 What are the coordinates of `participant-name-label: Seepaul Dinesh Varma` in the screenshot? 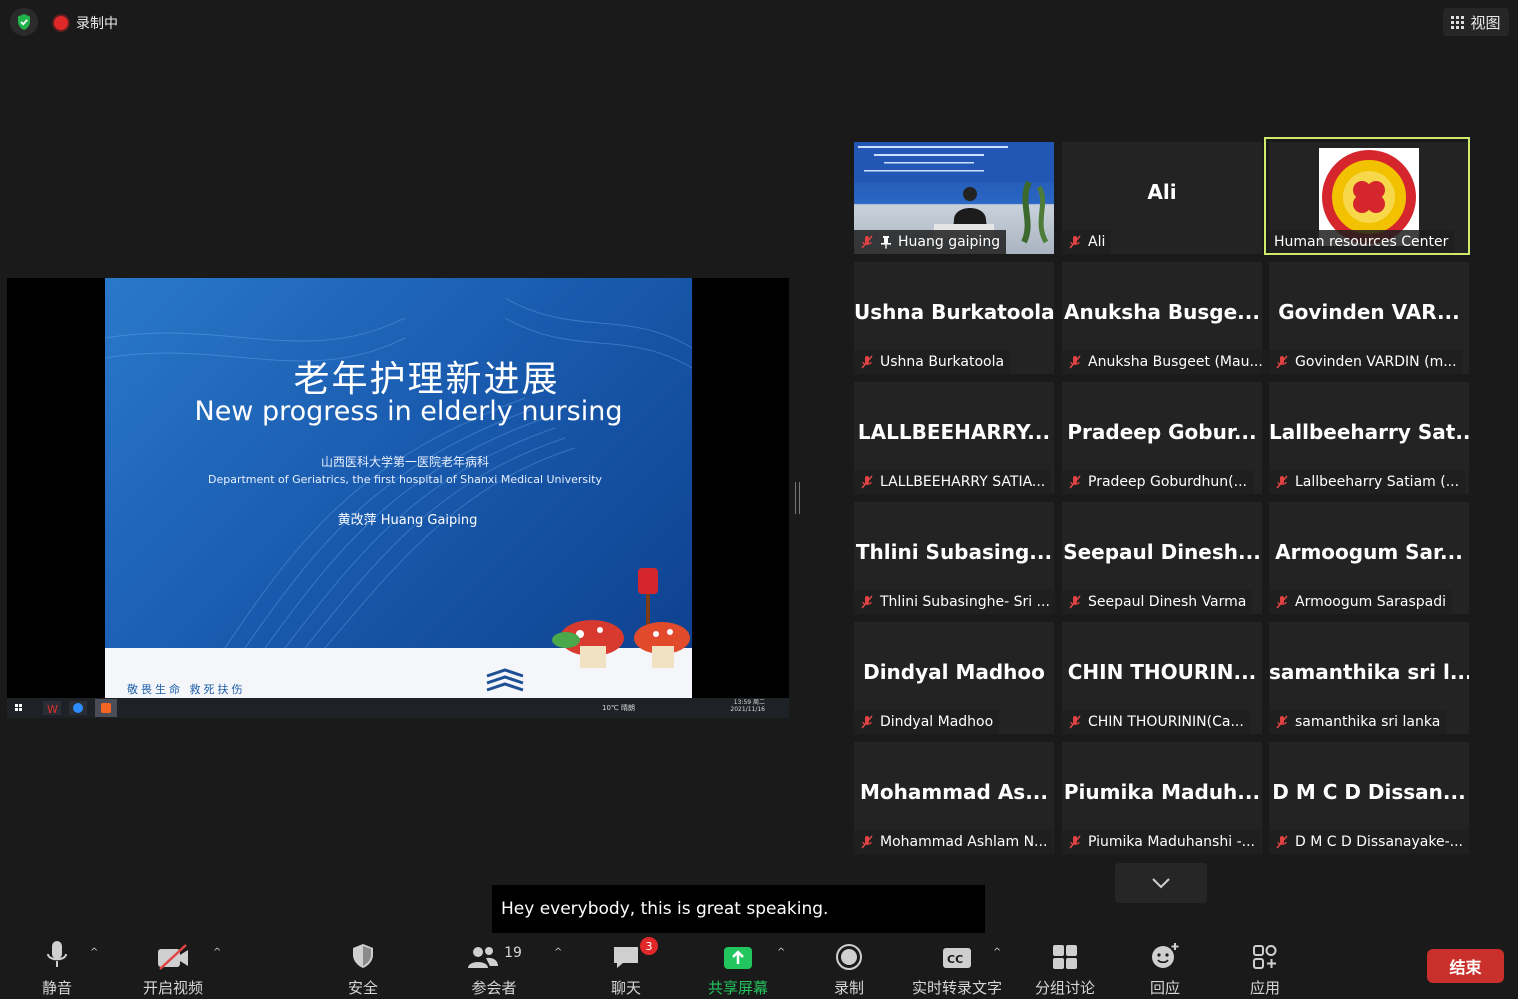 It's located at (1157, 602).